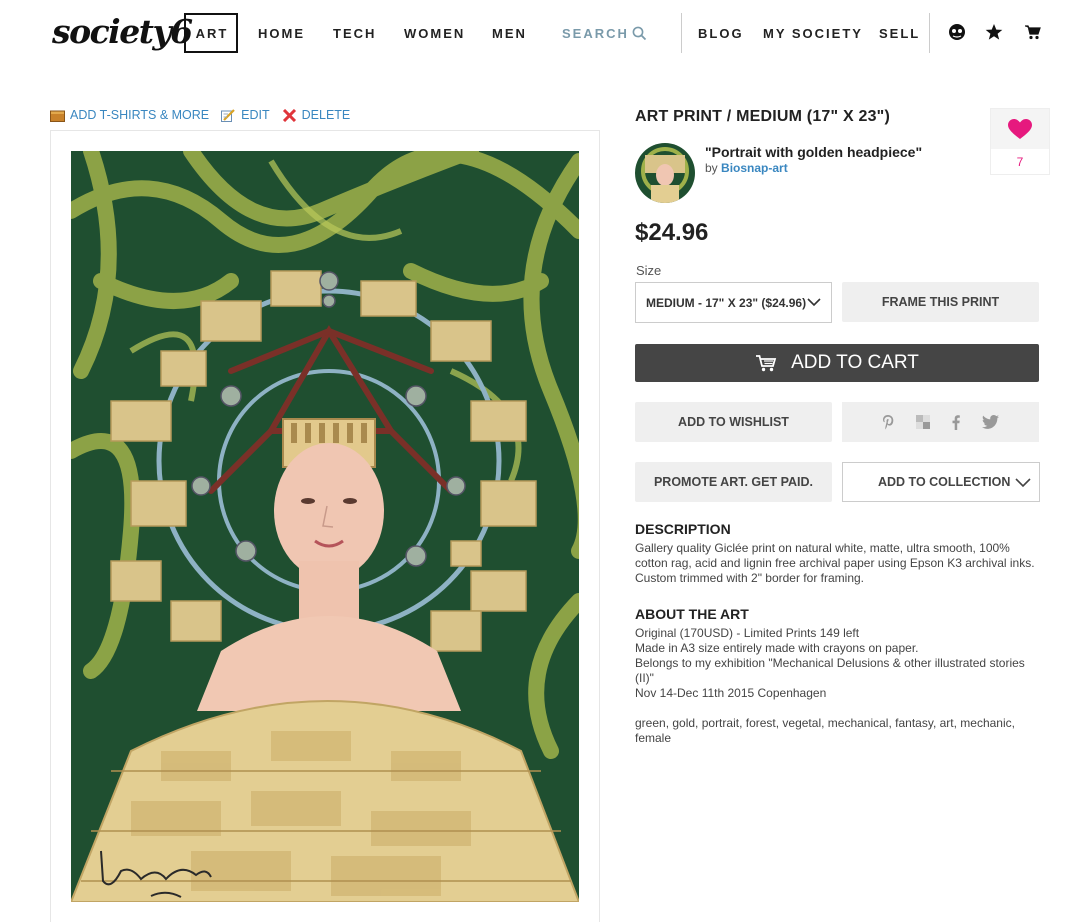  I want to click on size-select: MEDIUM - 17" X 23" ($24.96), so click(733, 302).